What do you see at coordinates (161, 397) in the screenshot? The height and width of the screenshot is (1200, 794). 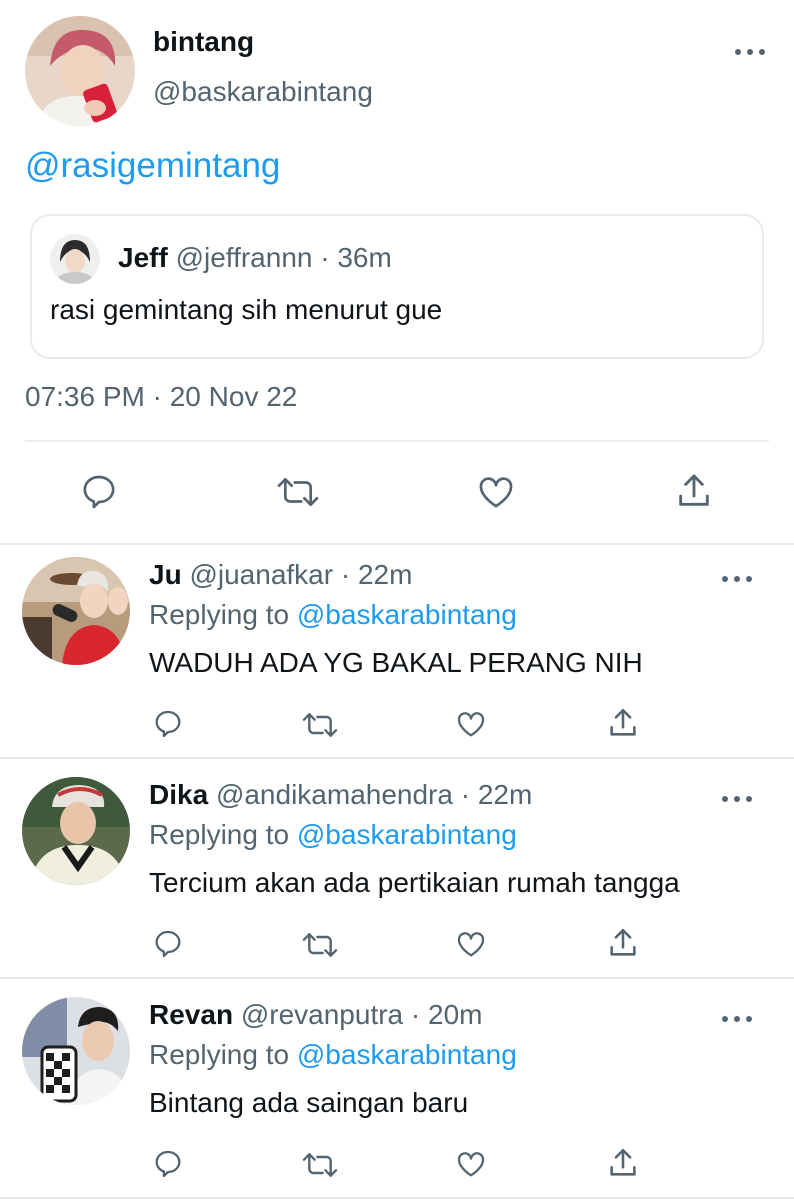 I see `tweet-timestamp: 07:36 PM · 20 Nov 22` at bounding box center [161, 397].